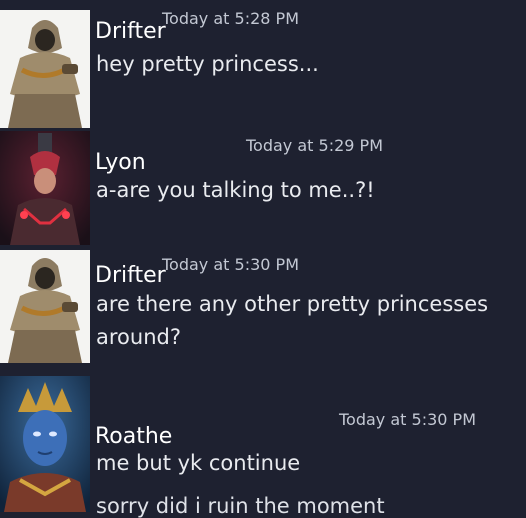 Image resolution: width=526 pixels, height=518 pixels. Describe the element at coordinates (120, 163) in the screenshot. I see `author-name: Lyon` at that location.